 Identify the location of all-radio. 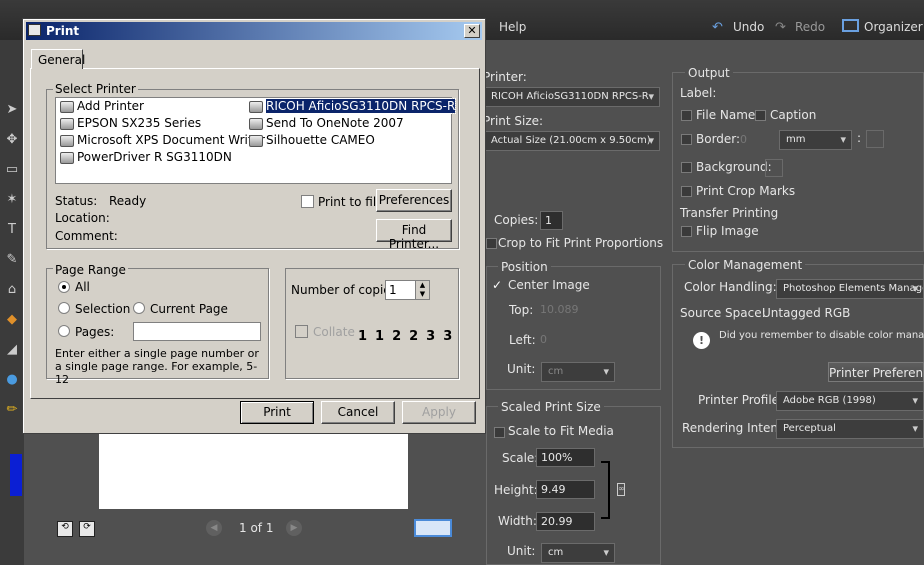
(64, 287).